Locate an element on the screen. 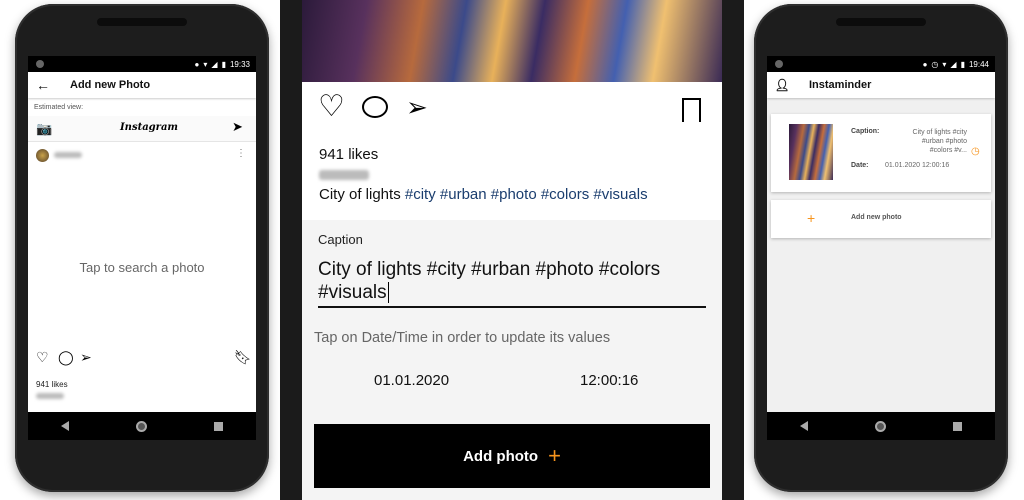 The width and height of the screenshot is (1024, 500). status-bar: ● ◷ ▾ ◢ ▮ 19:44 is located at coordinates (881, 64).